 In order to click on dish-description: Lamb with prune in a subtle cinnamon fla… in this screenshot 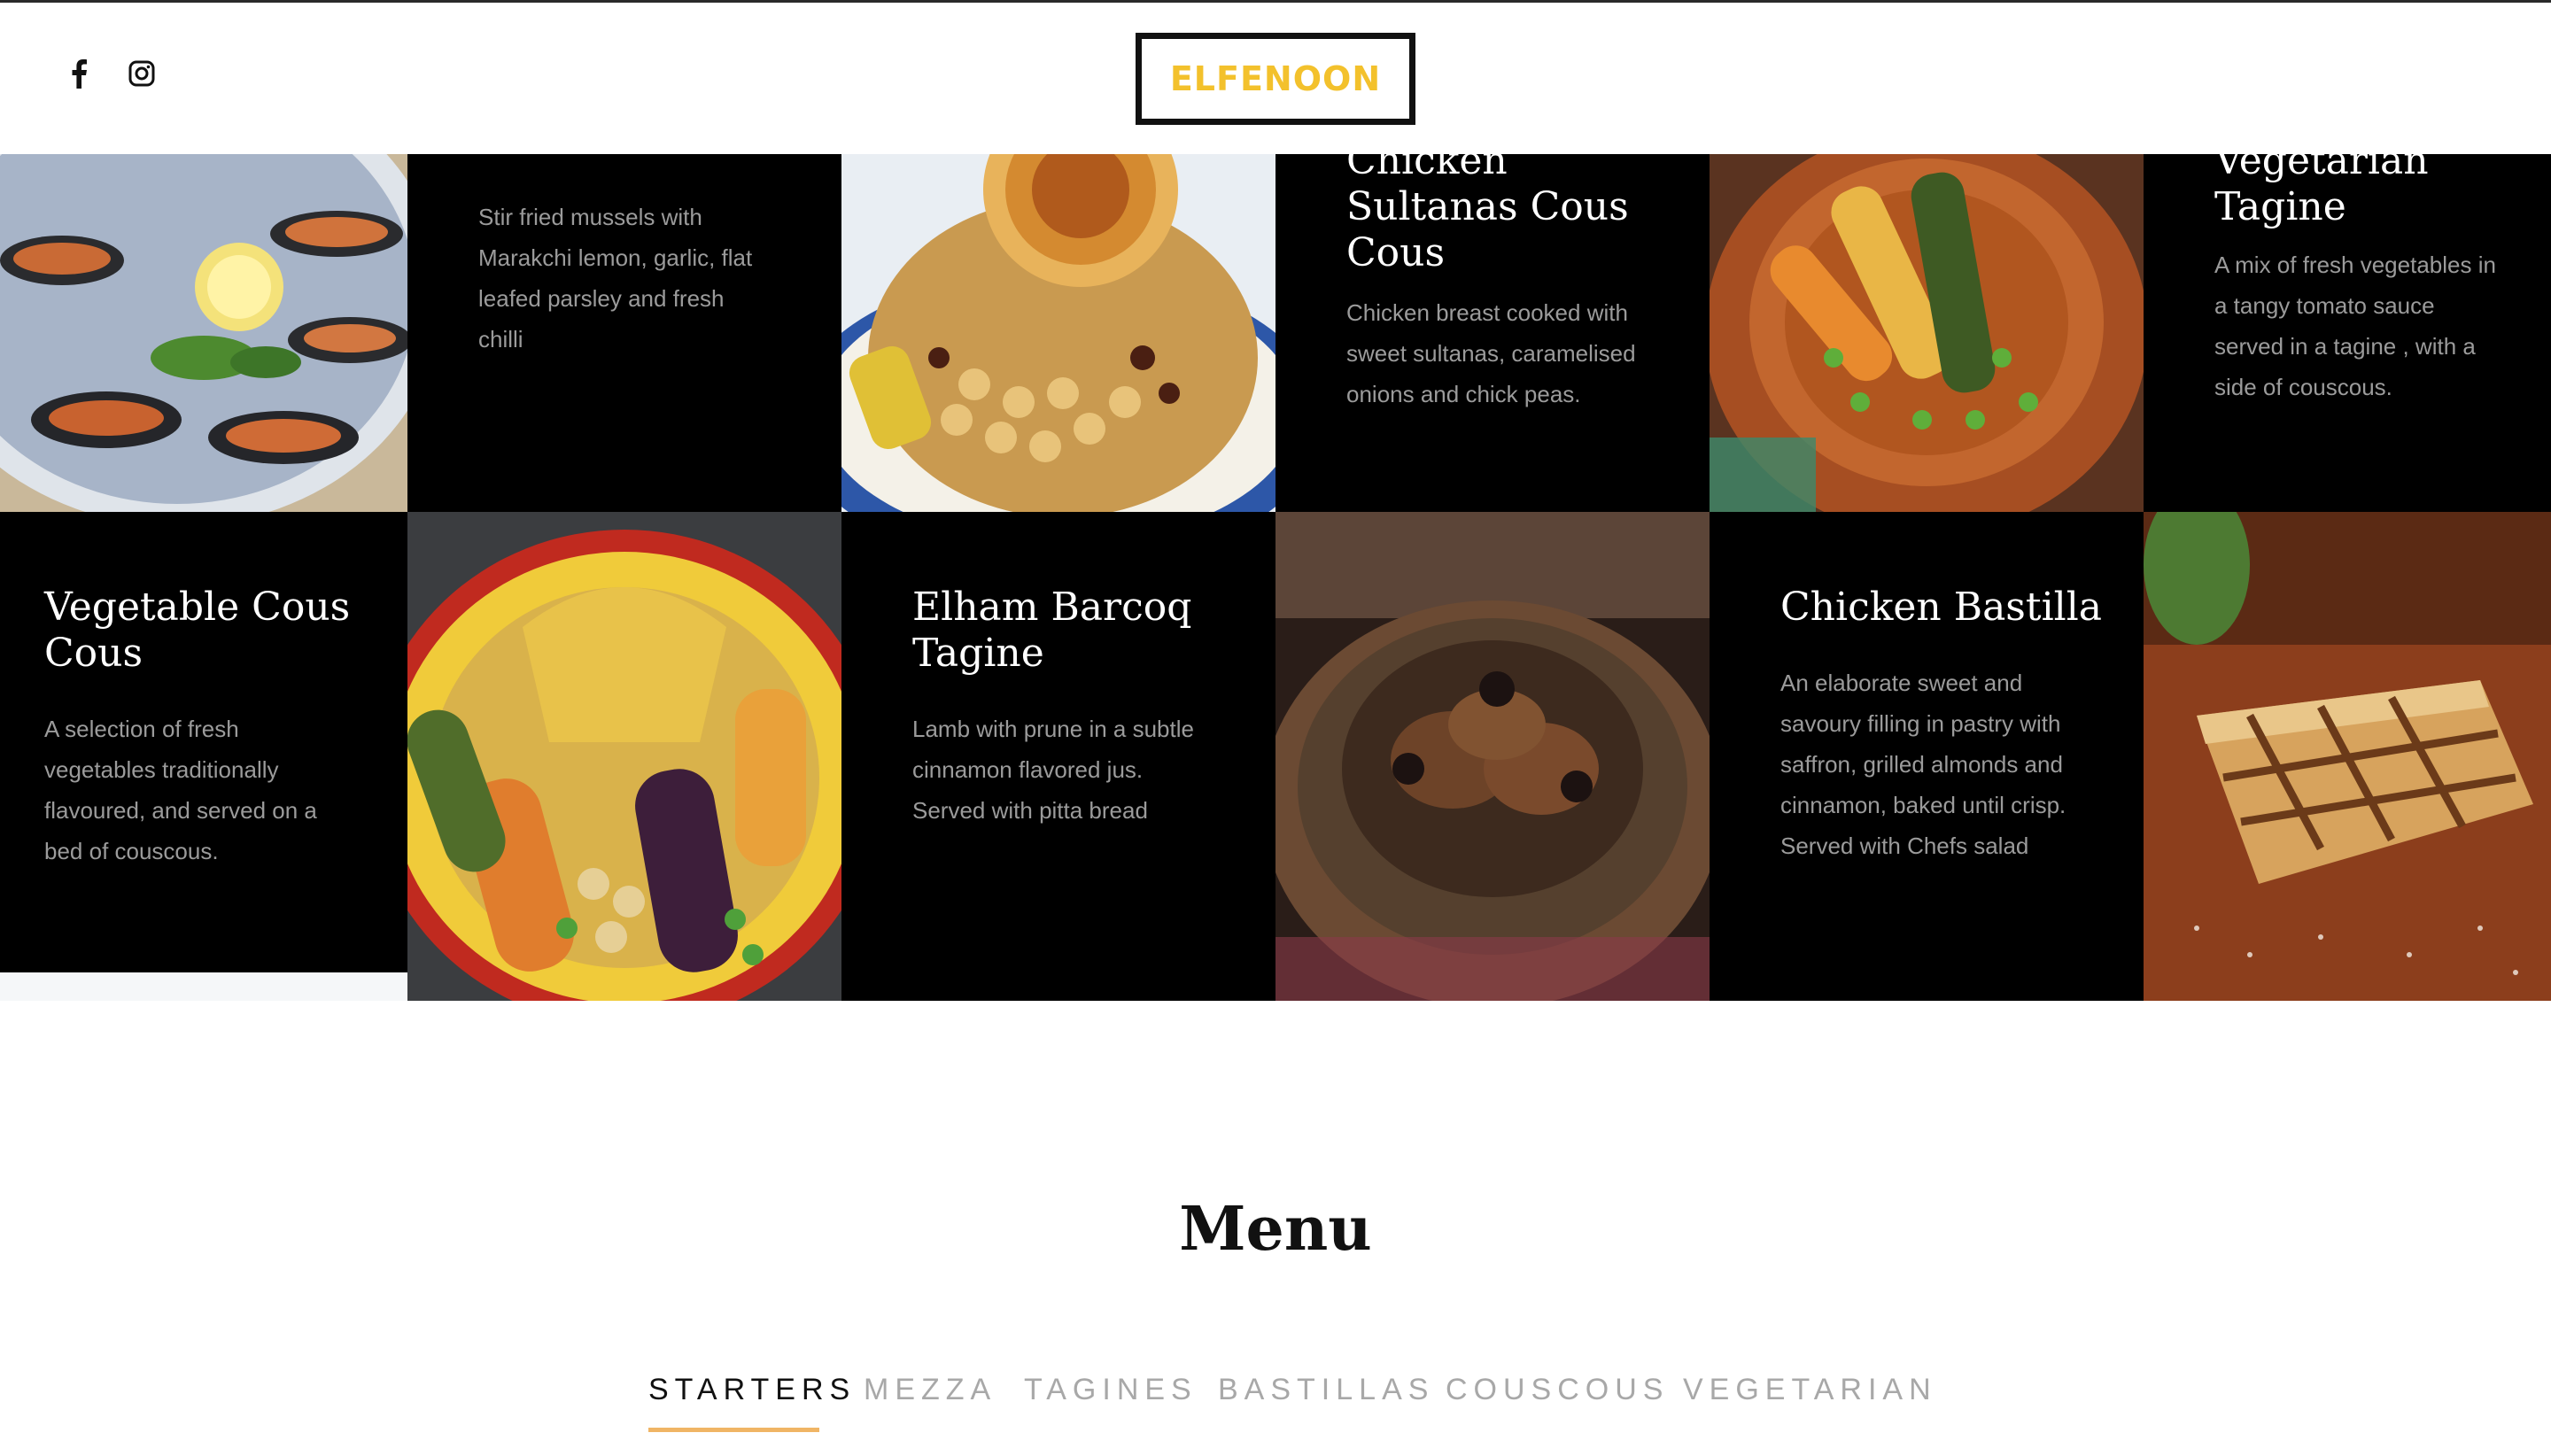, I will do `click(1053, 770)`.